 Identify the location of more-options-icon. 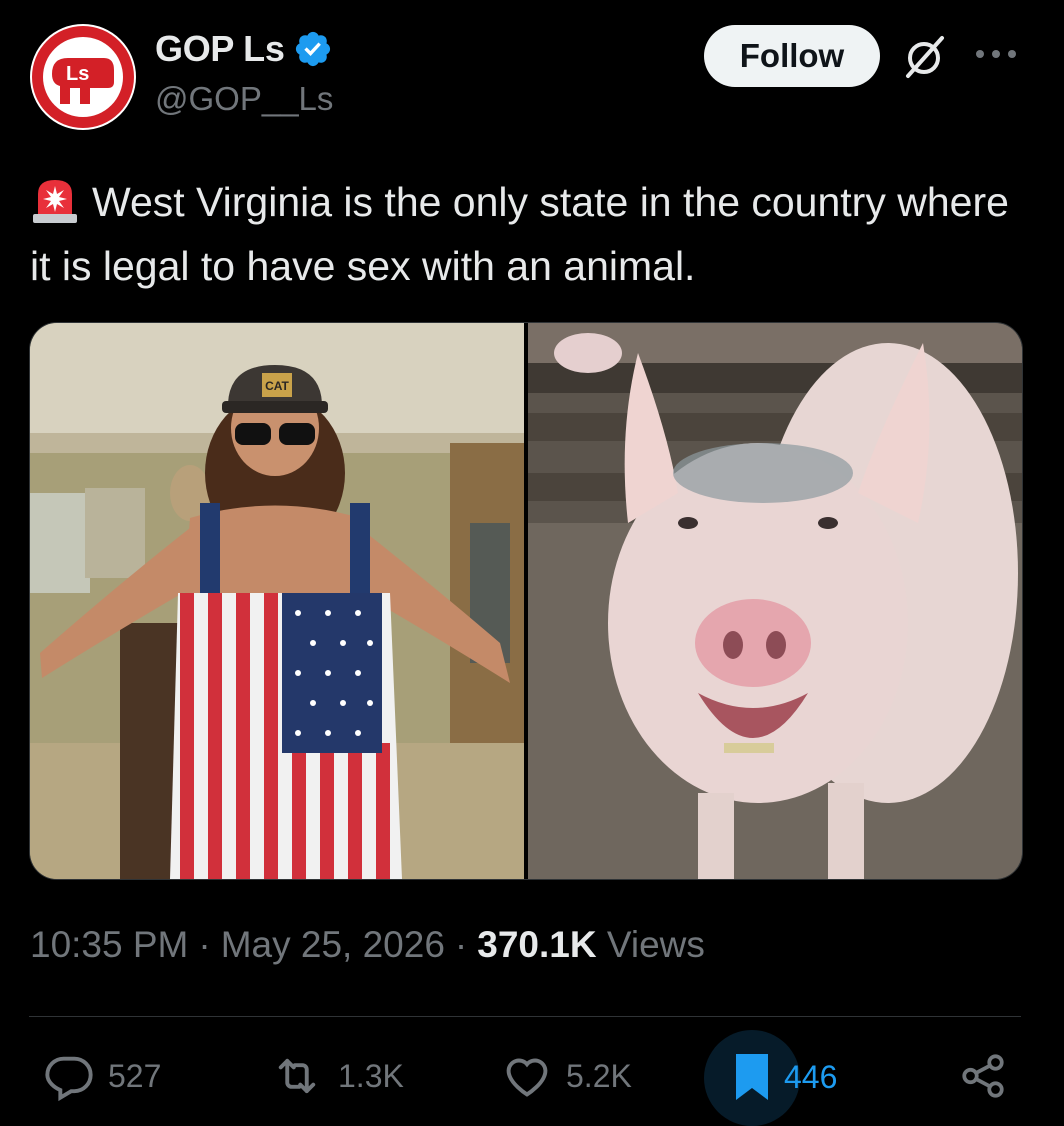
(996, 54).